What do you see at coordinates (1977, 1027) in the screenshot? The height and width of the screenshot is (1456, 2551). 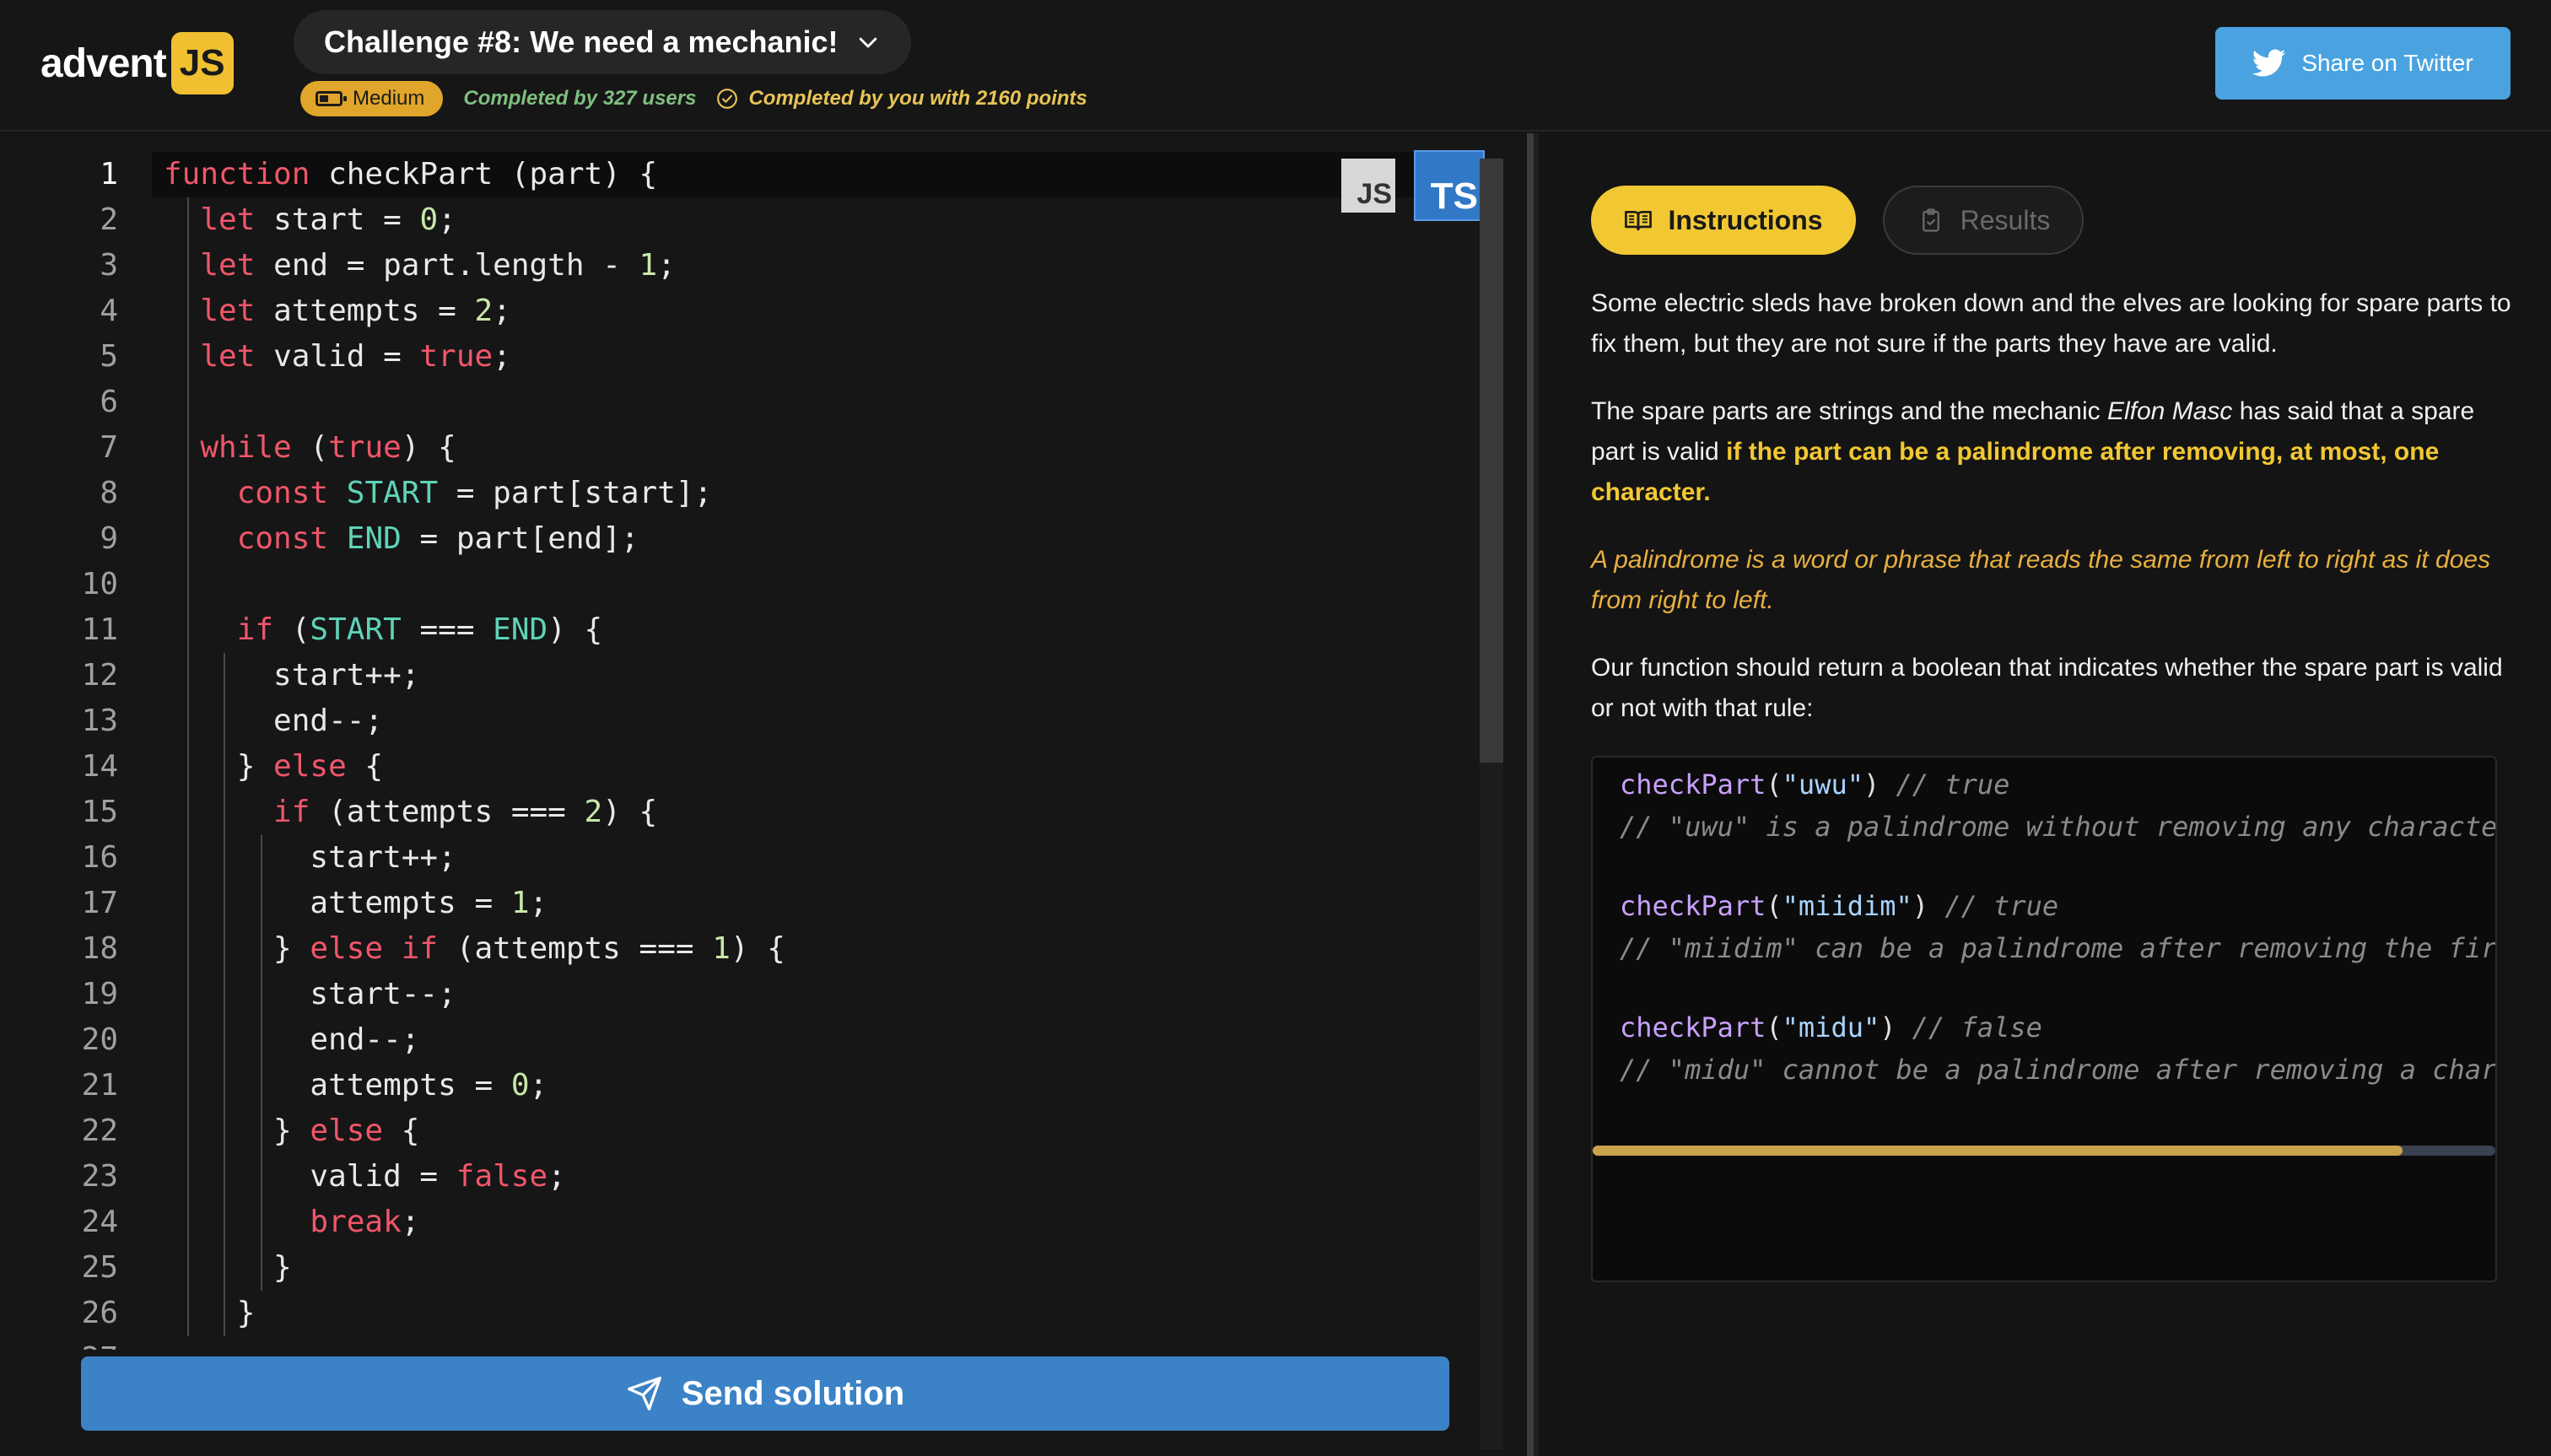 I see `example-token: // false` at bounding box center [1977, 1027].